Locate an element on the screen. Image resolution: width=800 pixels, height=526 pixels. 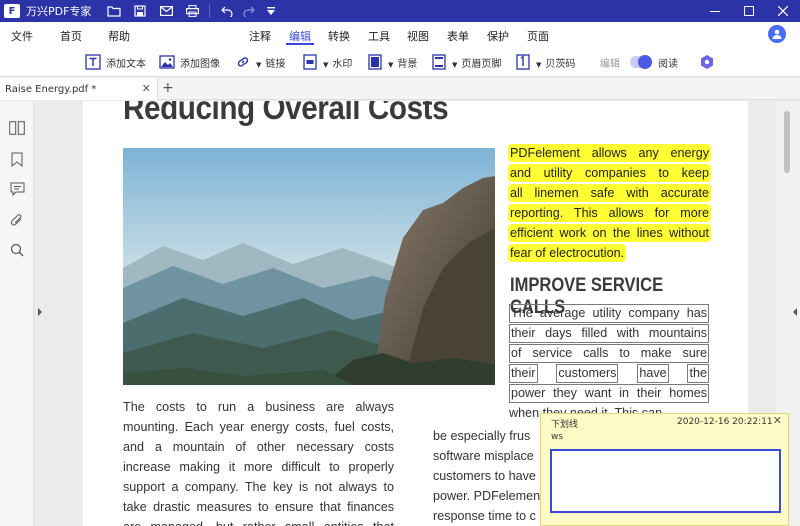
watermark-label: 水印 is located at coordinates (342, 64).